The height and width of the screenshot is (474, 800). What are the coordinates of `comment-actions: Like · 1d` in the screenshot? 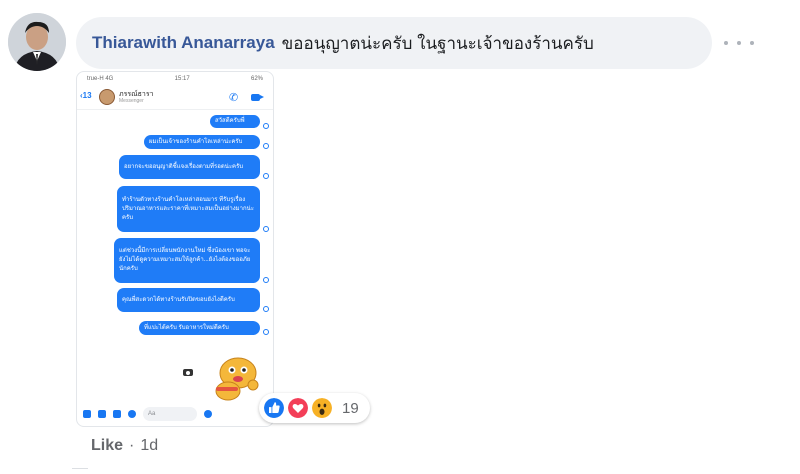 It's located at (124, 446).